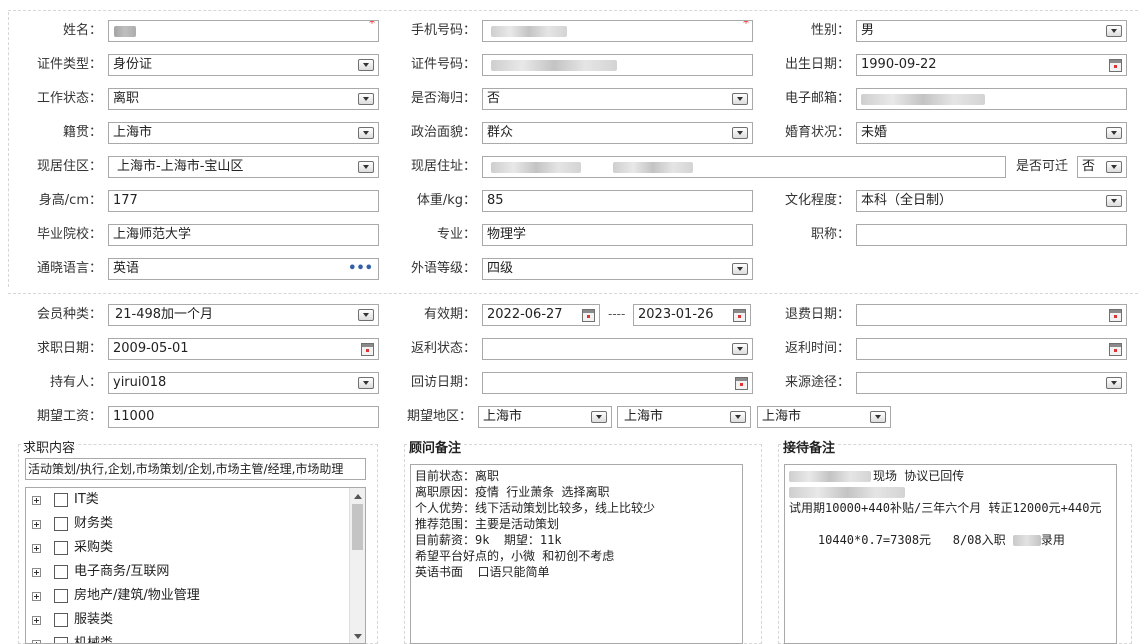  What do you see at coordinates (243, 417) in the screenshot?
I see `expected-salary-field: 11000` at bounding box center [243, 417].